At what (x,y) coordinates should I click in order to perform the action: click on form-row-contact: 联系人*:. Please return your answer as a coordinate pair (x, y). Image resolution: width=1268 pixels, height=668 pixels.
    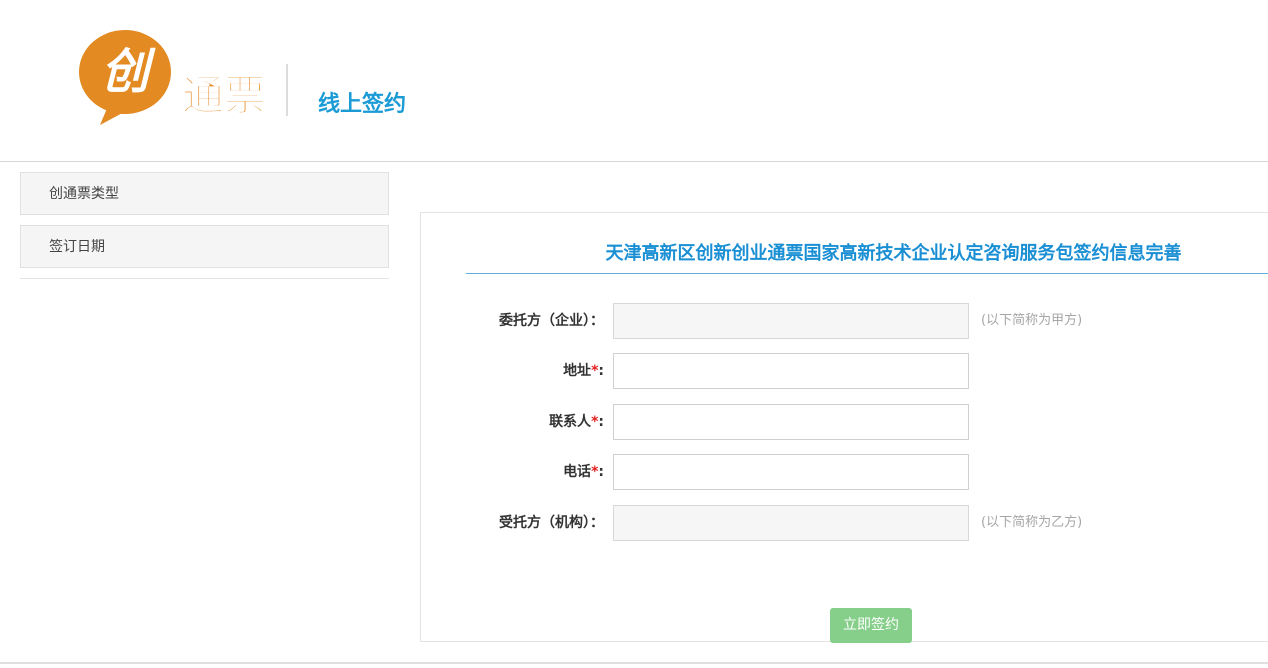
    Looking at the image, I should click on (844, 422).